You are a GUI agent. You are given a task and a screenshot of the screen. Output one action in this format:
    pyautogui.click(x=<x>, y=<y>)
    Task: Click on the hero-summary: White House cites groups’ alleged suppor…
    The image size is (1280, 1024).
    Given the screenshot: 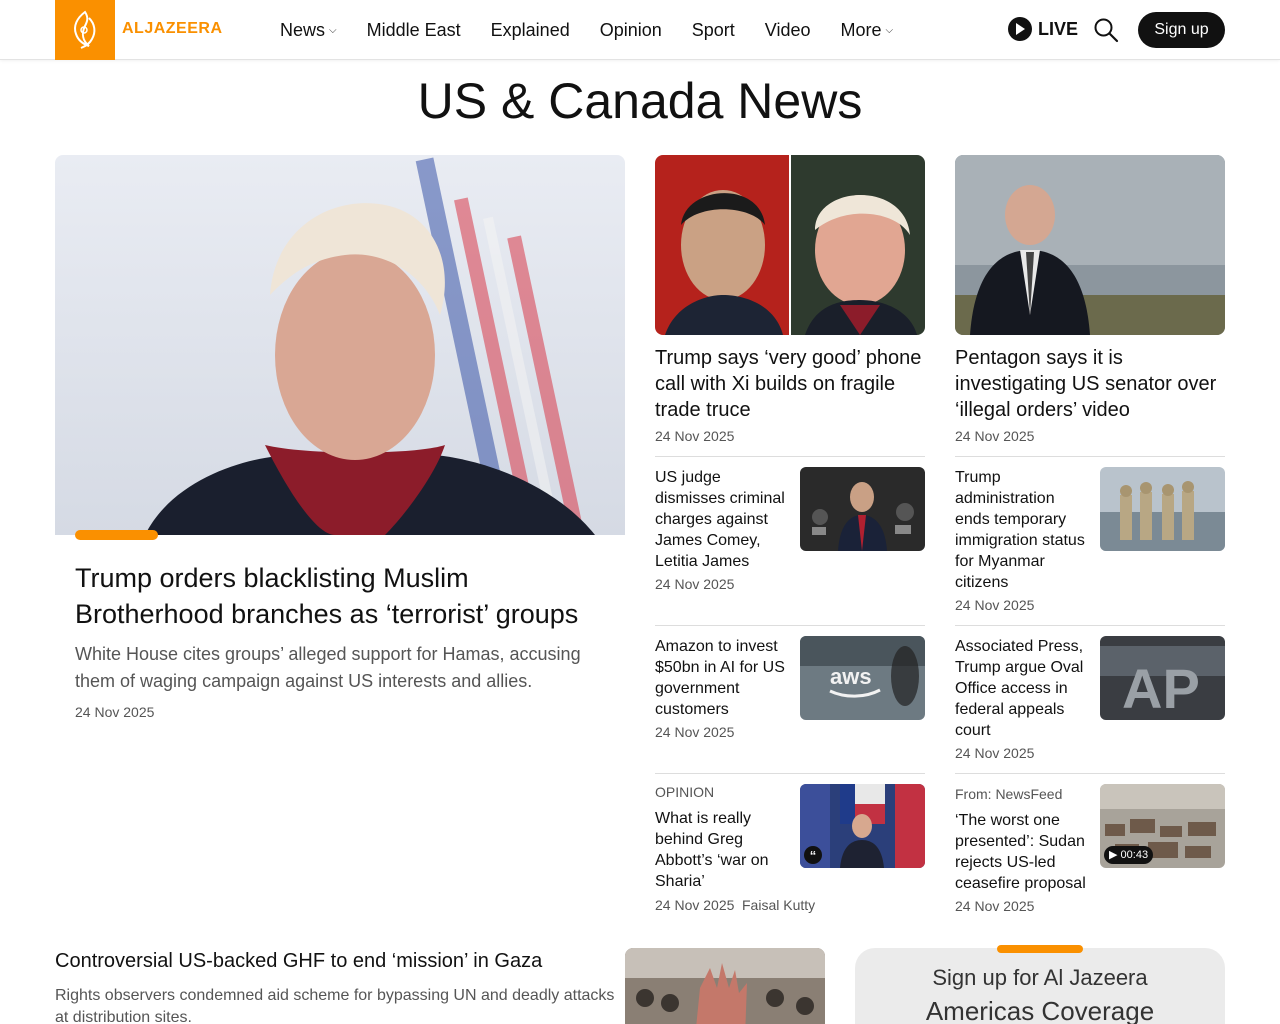 What is the action you would take?
    pyautogui.click(x=328, y=667)
    